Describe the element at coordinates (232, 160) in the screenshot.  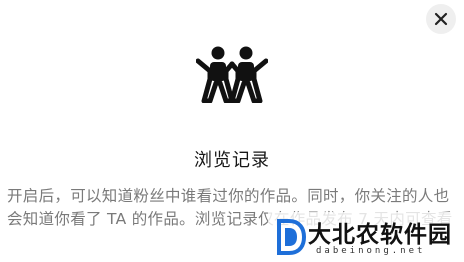
I see `page-title: 浏览记录` at that location.